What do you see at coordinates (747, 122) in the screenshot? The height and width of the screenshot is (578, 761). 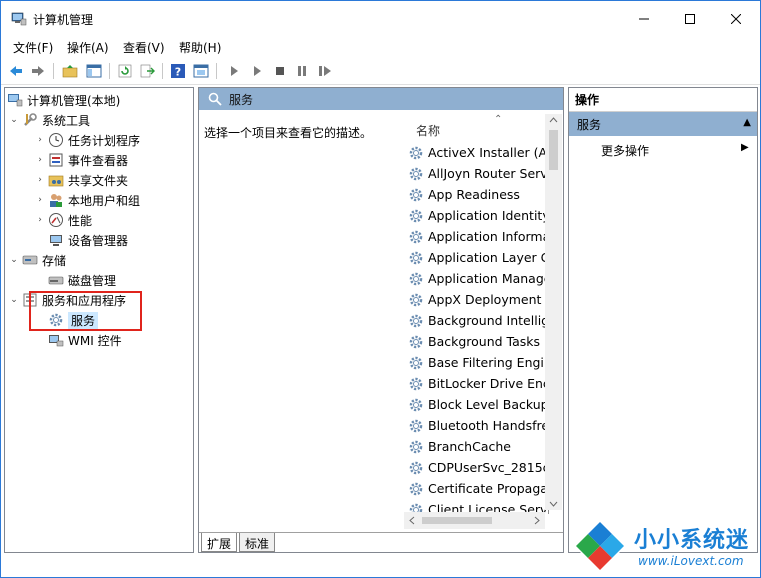 I see `collapse-up-icon: ▲` at bounding box center [747, 122].